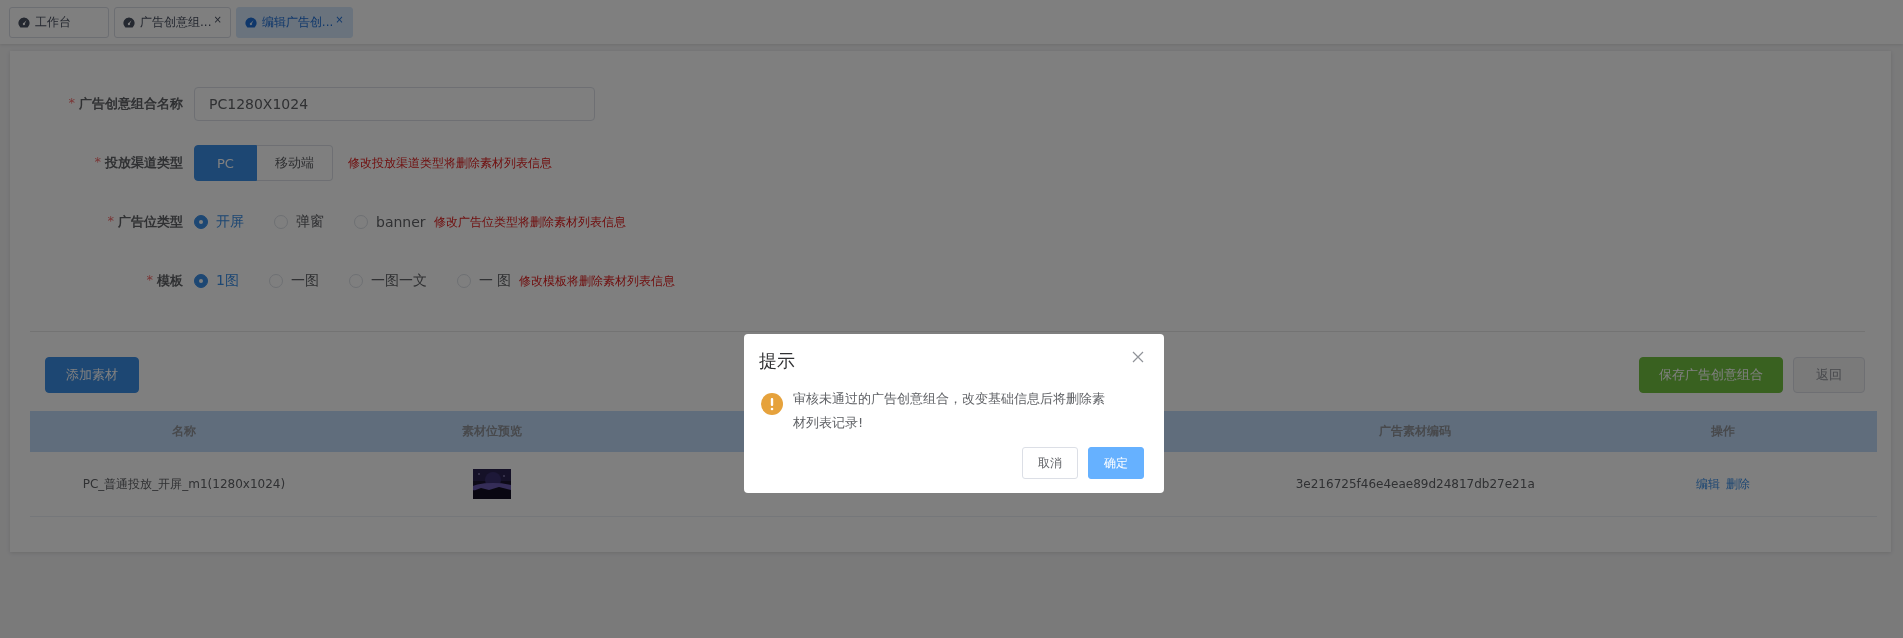 The width and height of the screenshot is (1903, 638). I want to click on radio-option: banner, so click(390, 222).